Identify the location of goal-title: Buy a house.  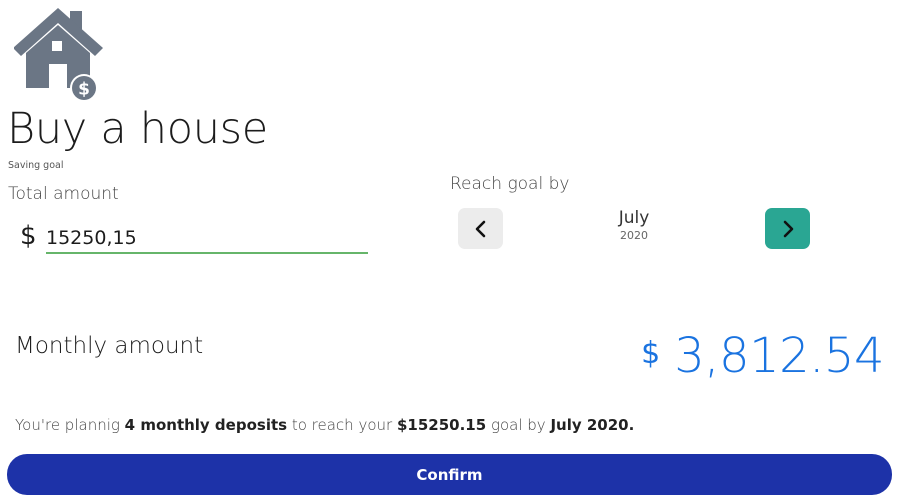
(137, 129).